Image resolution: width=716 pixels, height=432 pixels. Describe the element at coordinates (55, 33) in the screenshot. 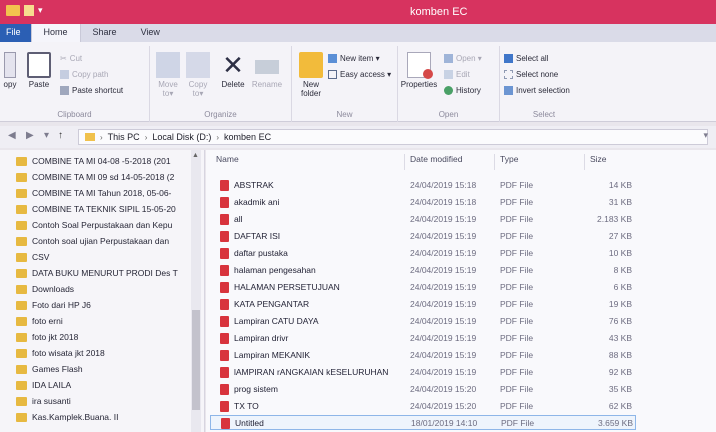

I see `tab-home: Home` at that location.